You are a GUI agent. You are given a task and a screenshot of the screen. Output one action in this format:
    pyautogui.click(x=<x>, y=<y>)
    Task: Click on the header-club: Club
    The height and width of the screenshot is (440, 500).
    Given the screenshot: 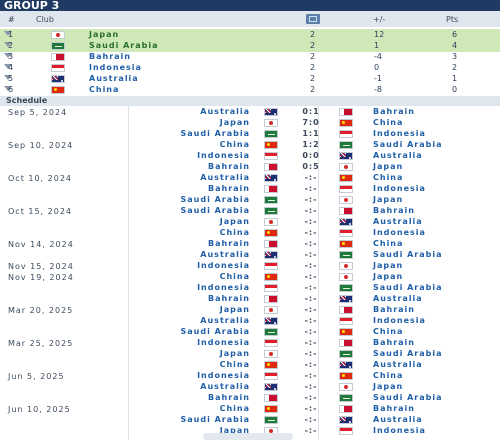 What is the action you would take?
    pyautogui.click(x=45, y=19)
    